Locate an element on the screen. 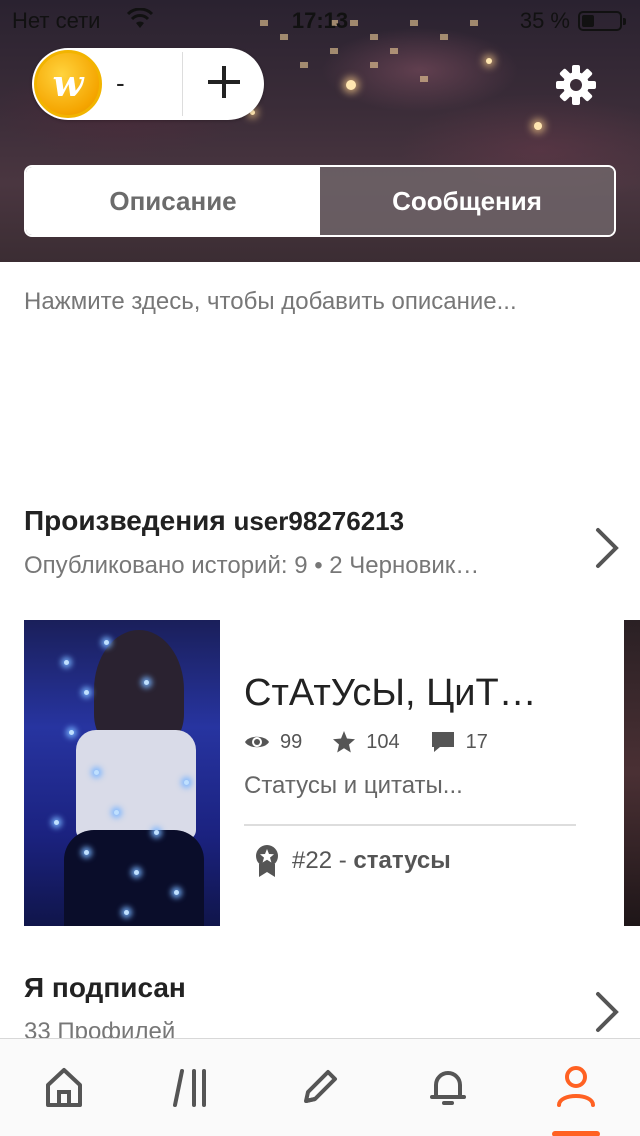 Image resolution: width=640 pixels, height=1136 pixels. home-icon is located at coordinates (64, 1087).